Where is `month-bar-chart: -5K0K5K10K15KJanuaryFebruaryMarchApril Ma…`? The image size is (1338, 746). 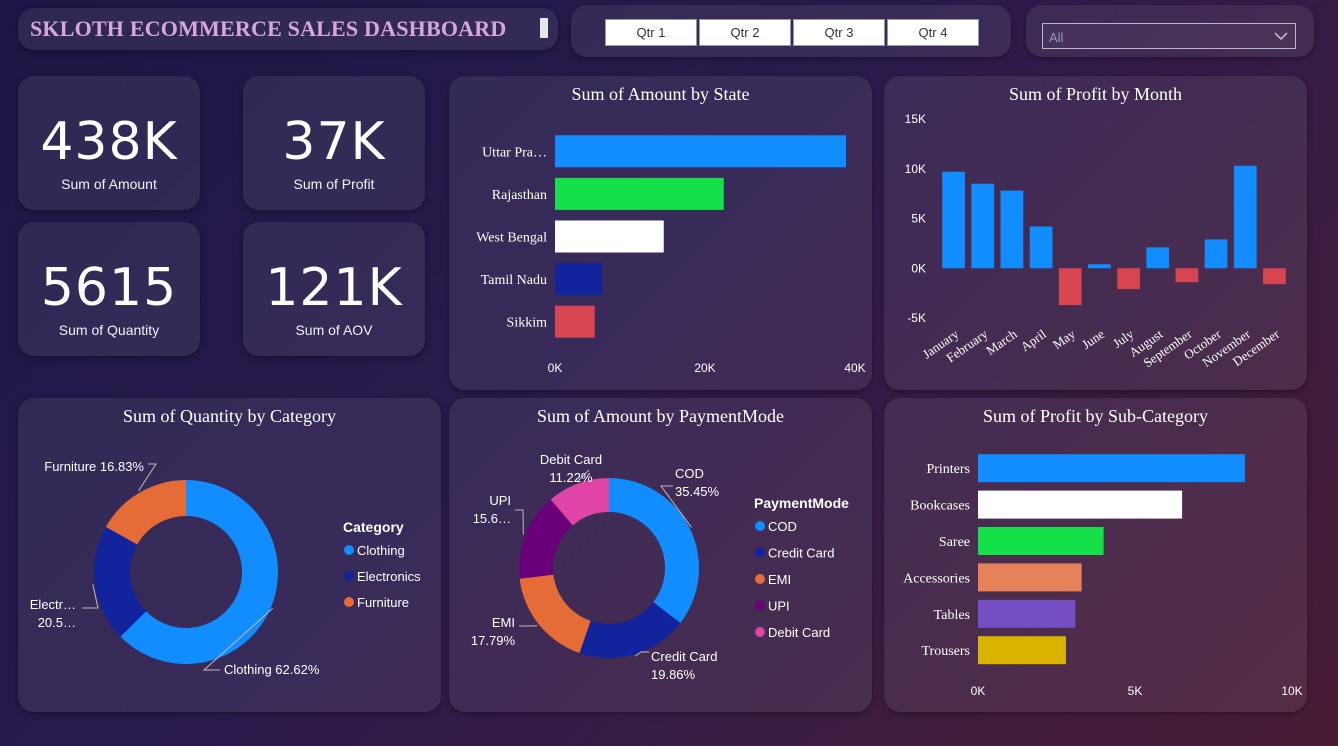
month-bar-chart: -5K0K5K10K15KJanuaryFebruaryMarchApril Ma… is located at coordinates (1095, 241).